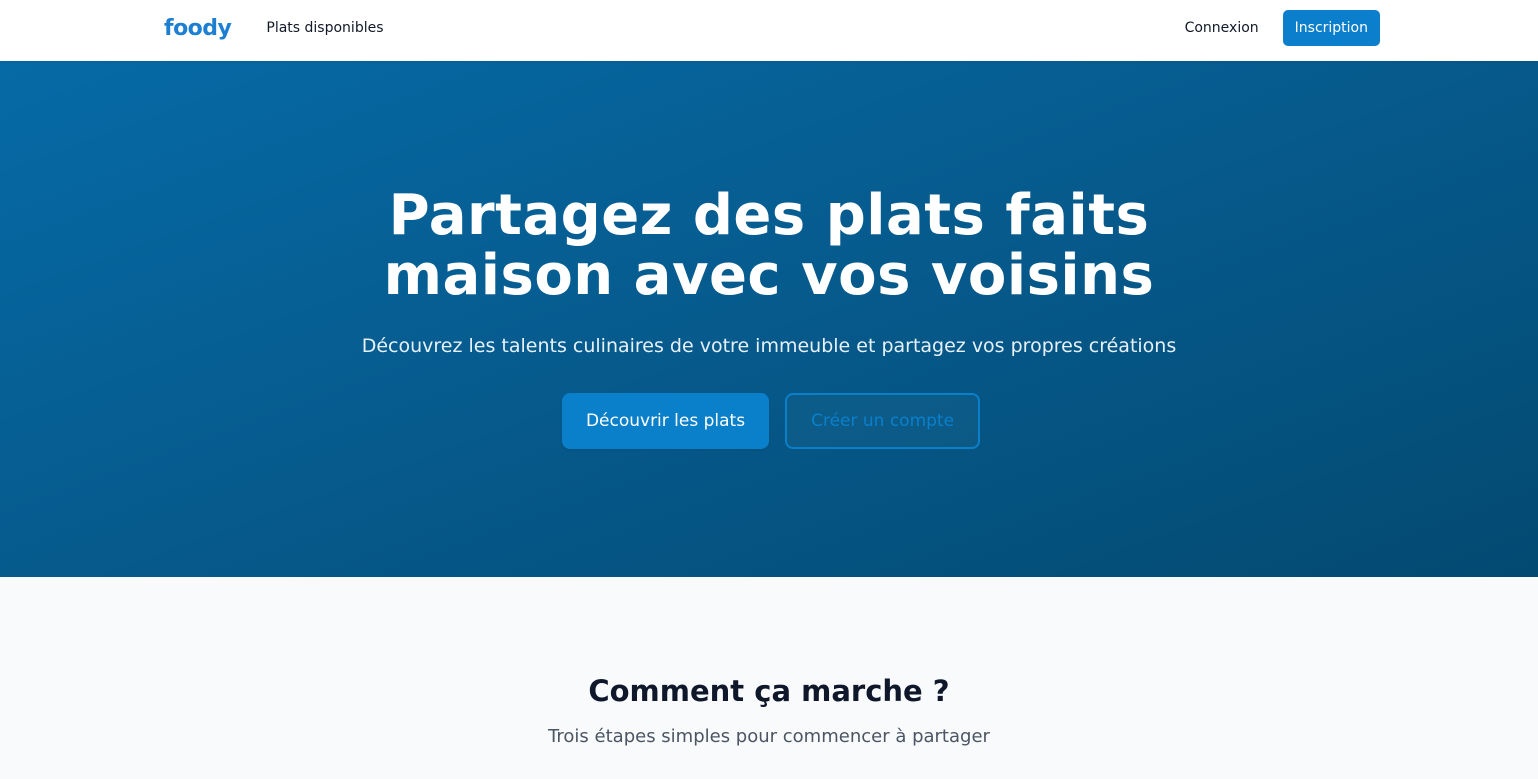 The image size is (1538, 779). Describe the element at coordinates (769, 215) in the screenshot. I see `hero-title-line-1: Partagez des plats faits` at that location.